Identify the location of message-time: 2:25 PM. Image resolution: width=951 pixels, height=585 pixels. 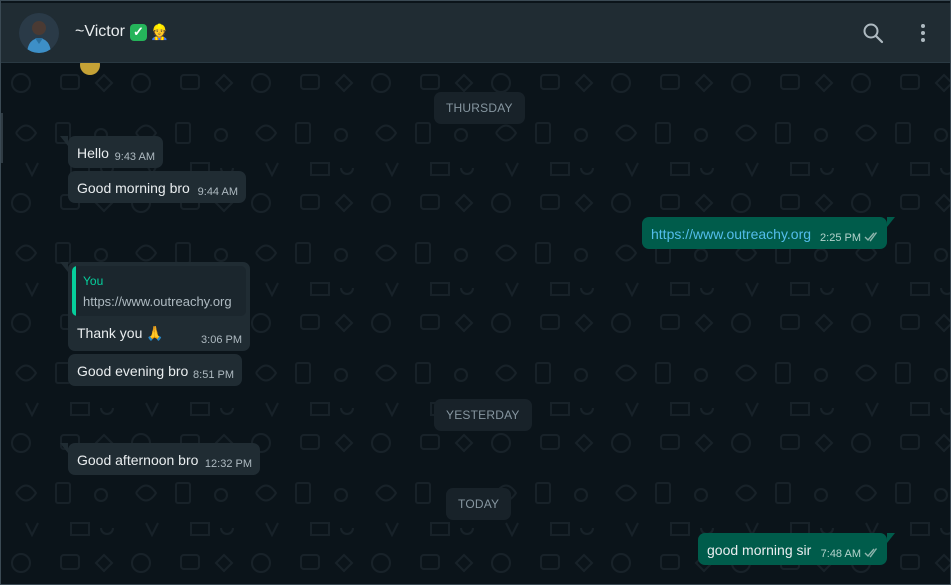
(840, 238).